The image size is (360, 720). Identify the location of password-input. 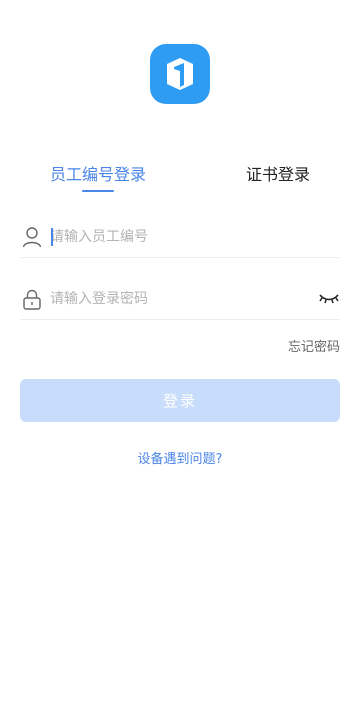
(180, 299).